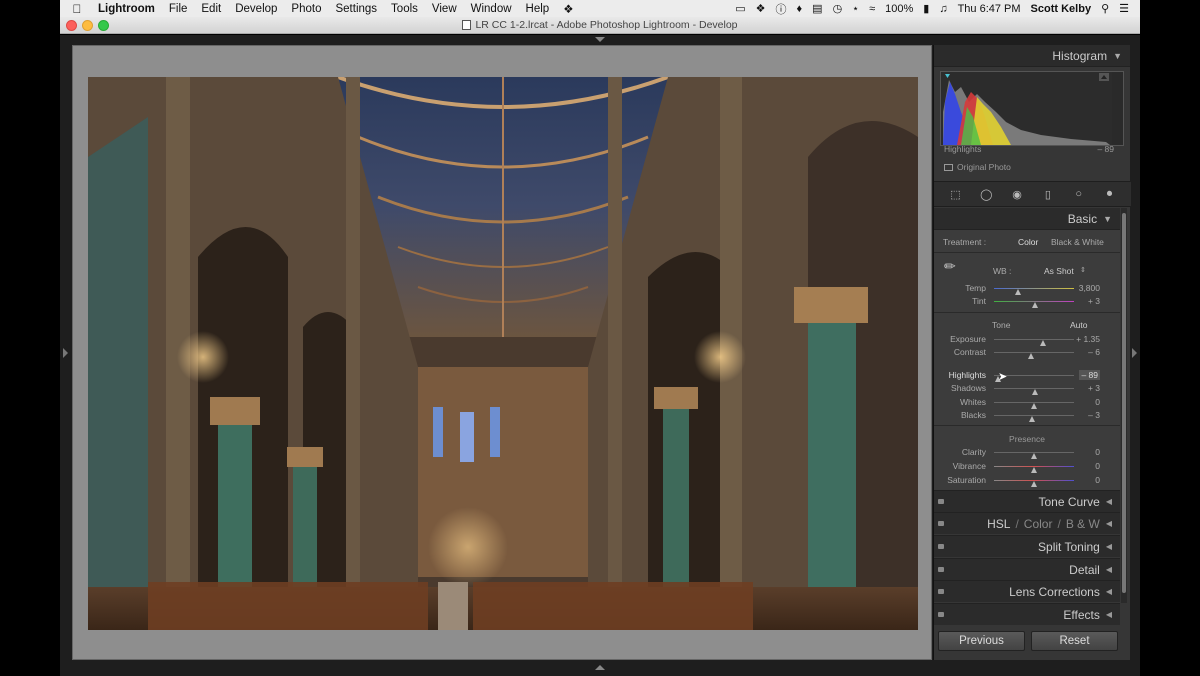  Describe the element at coordinates (1059, 271) in the screenshot. I see `wb-select: As Shot` at that location.